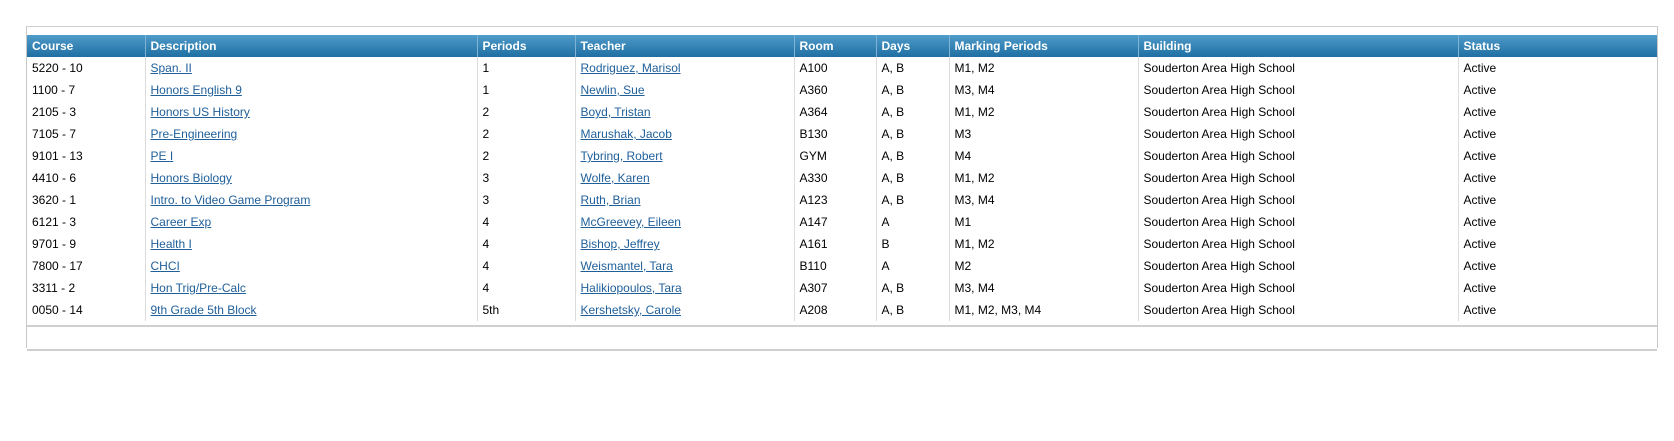 The width and height of the screenshot is (1674, 441). What do you see at coordinates (310, 112) in the screenshot?
I see `description-cell: Honors US History` at bounding box center [310, 112].